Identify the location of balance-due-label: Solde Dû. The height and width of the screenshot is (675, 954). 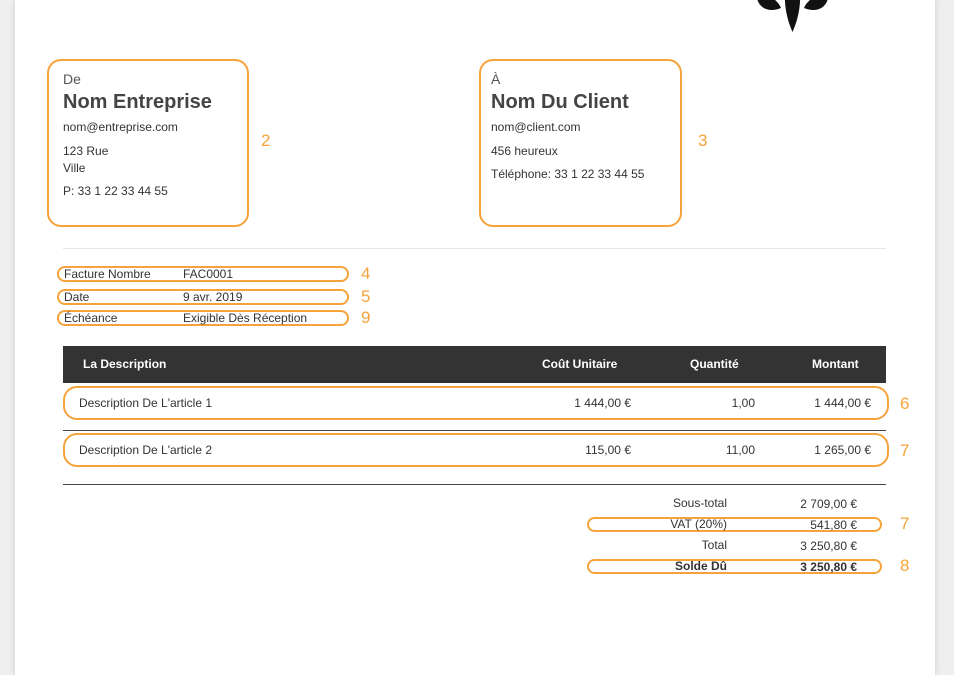
(700, 566).